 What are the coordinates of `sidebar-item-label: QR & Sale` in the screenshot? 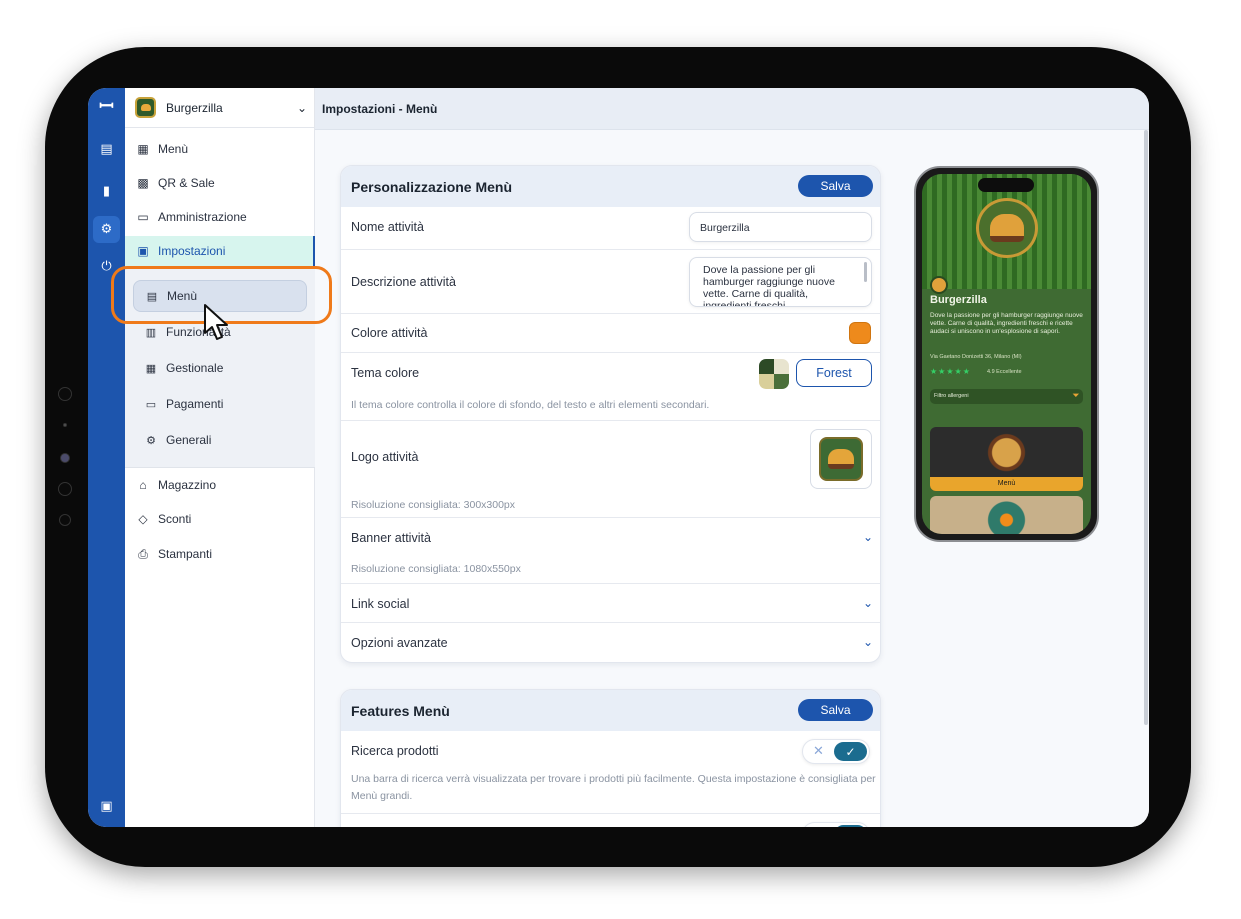 It's located at (186, 183).